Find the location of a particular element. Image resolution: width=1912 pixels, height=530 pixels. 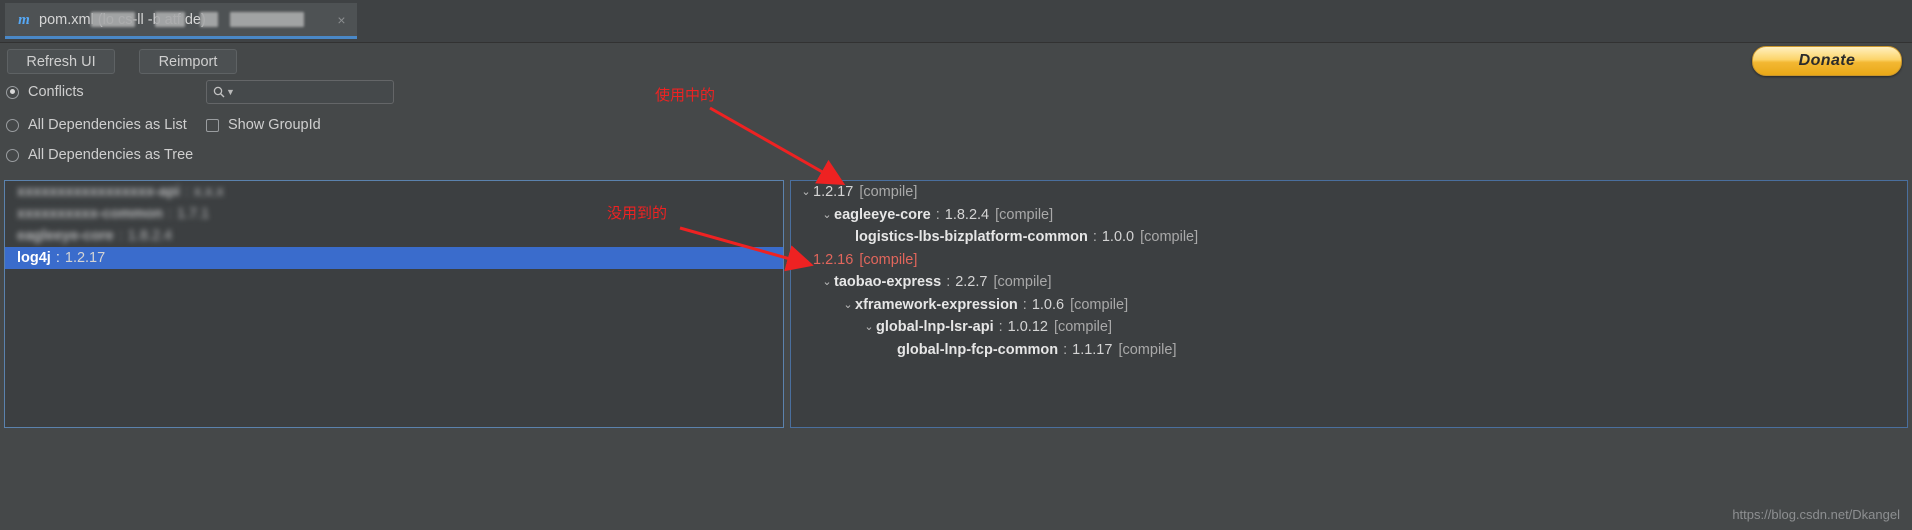

tree-row: ⌄ global-lnp-lsr-api:1.0.12 [compile] is located at coordinates (1349, 327).